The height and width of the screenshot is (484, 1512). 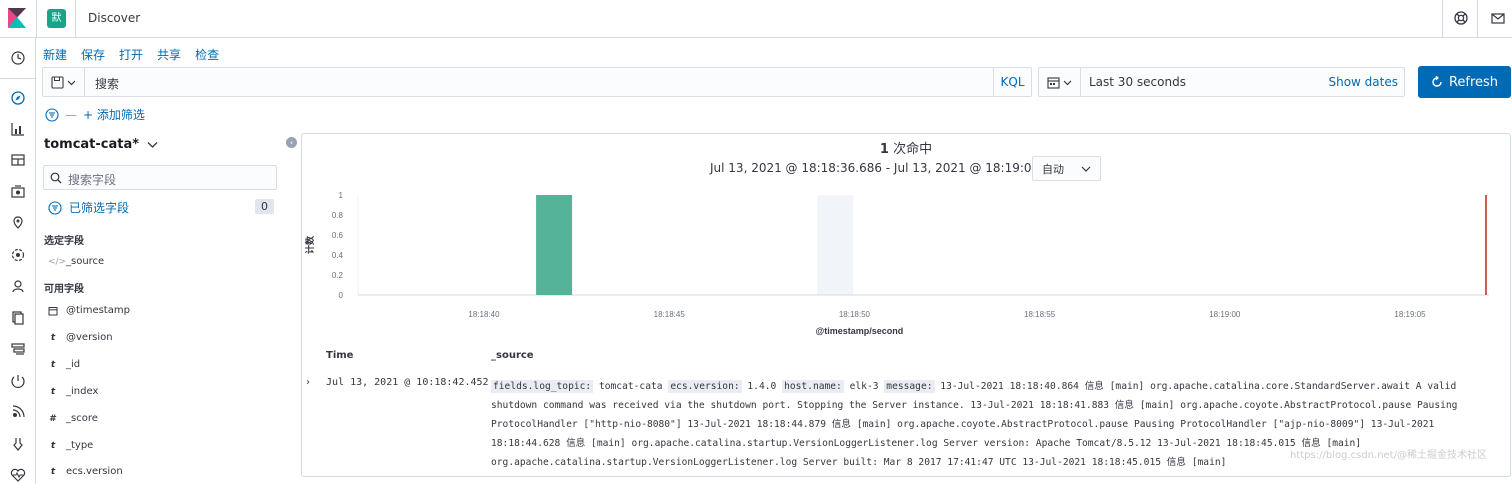 What do you see at coordinates (484, 314) in the screenshot?
I see `x-tick-label: 18:18:40` at bounding box center [484, 314].